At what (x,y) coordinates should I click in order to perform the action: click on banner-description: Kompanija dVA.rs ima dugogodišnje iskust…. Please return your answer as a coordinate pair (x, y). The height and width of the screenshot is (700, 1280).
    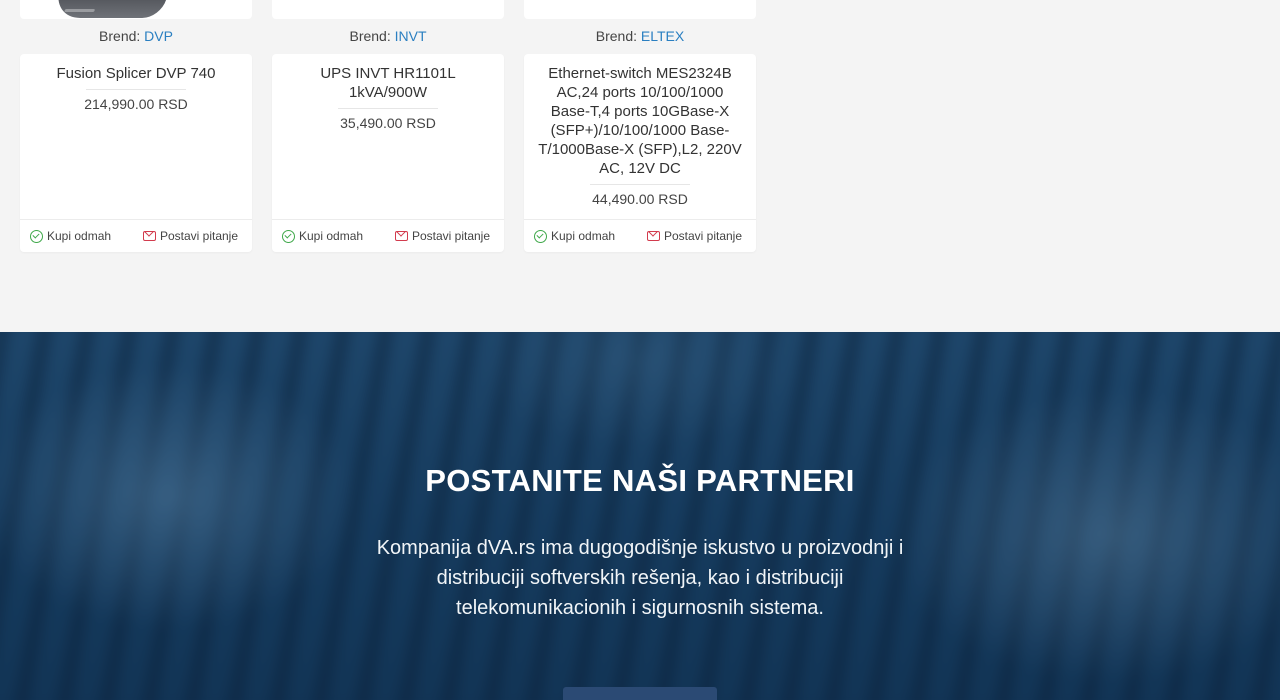
    Looking at the image, I should click on (640, 578).